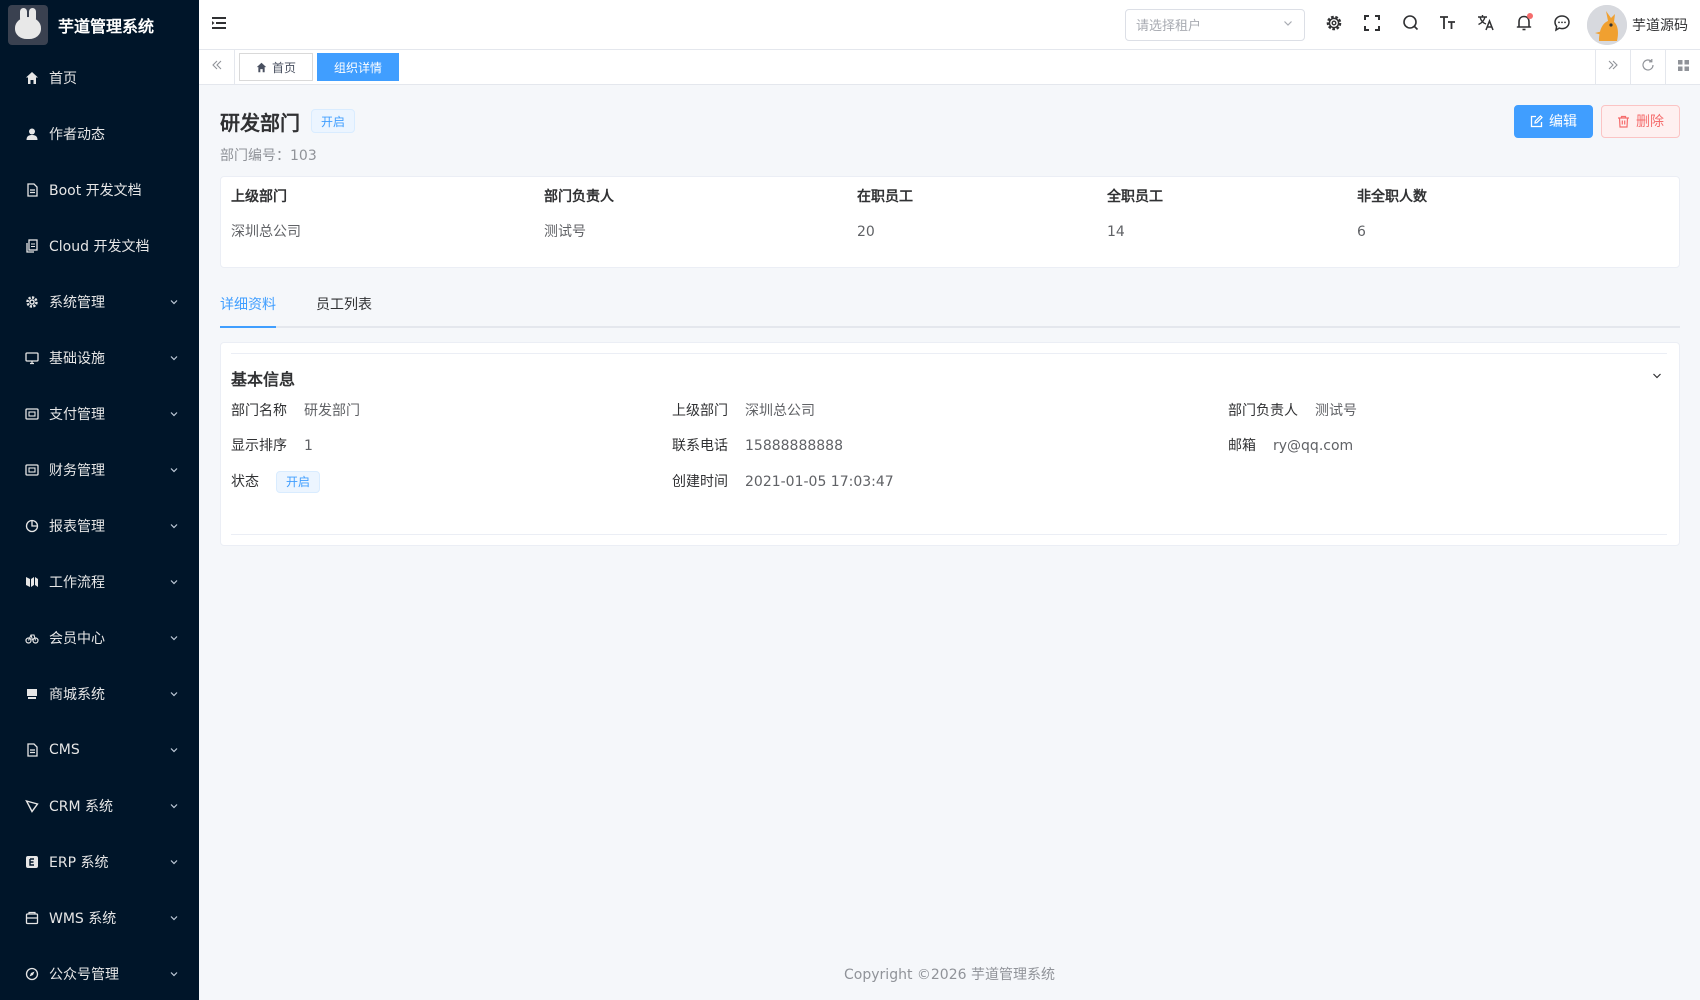 This screenshot has width=1700, height=1000. I want to click on sidebar-item-cloud-docs: Cloud 开发文档, so click(99, 246).